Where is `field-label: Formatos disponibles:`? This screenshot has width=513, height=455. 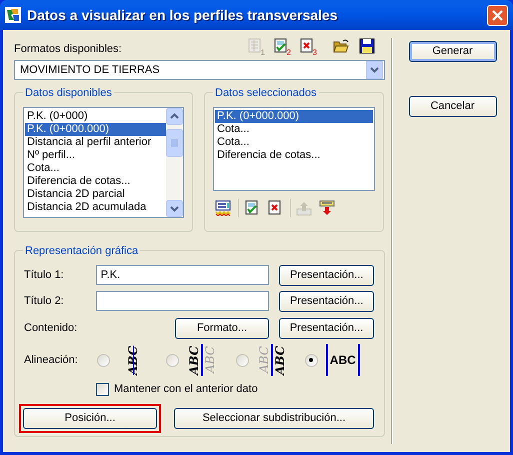
field-label: Formatos disponibles: is located at coordinates (68, 49).